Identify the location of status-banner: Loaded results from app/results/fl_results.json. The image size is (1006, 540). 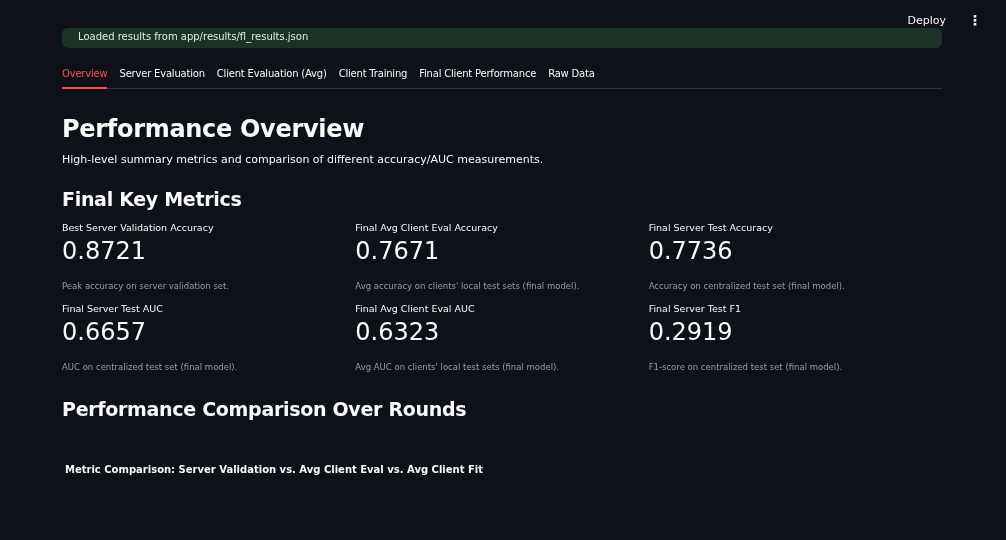
(502, 38).